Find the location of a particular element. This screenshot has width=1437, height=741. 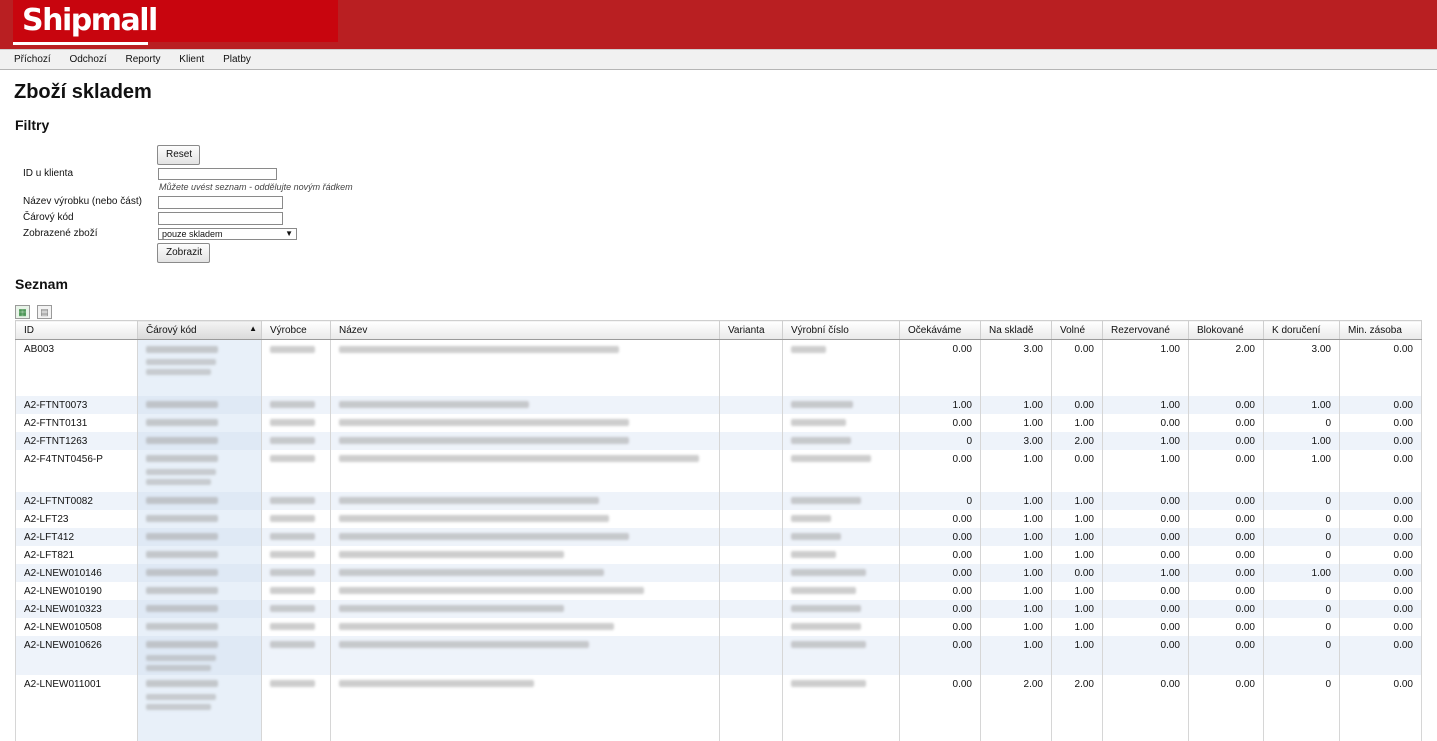

cell-free: 2.00 is located at coordinates (1077, 707).